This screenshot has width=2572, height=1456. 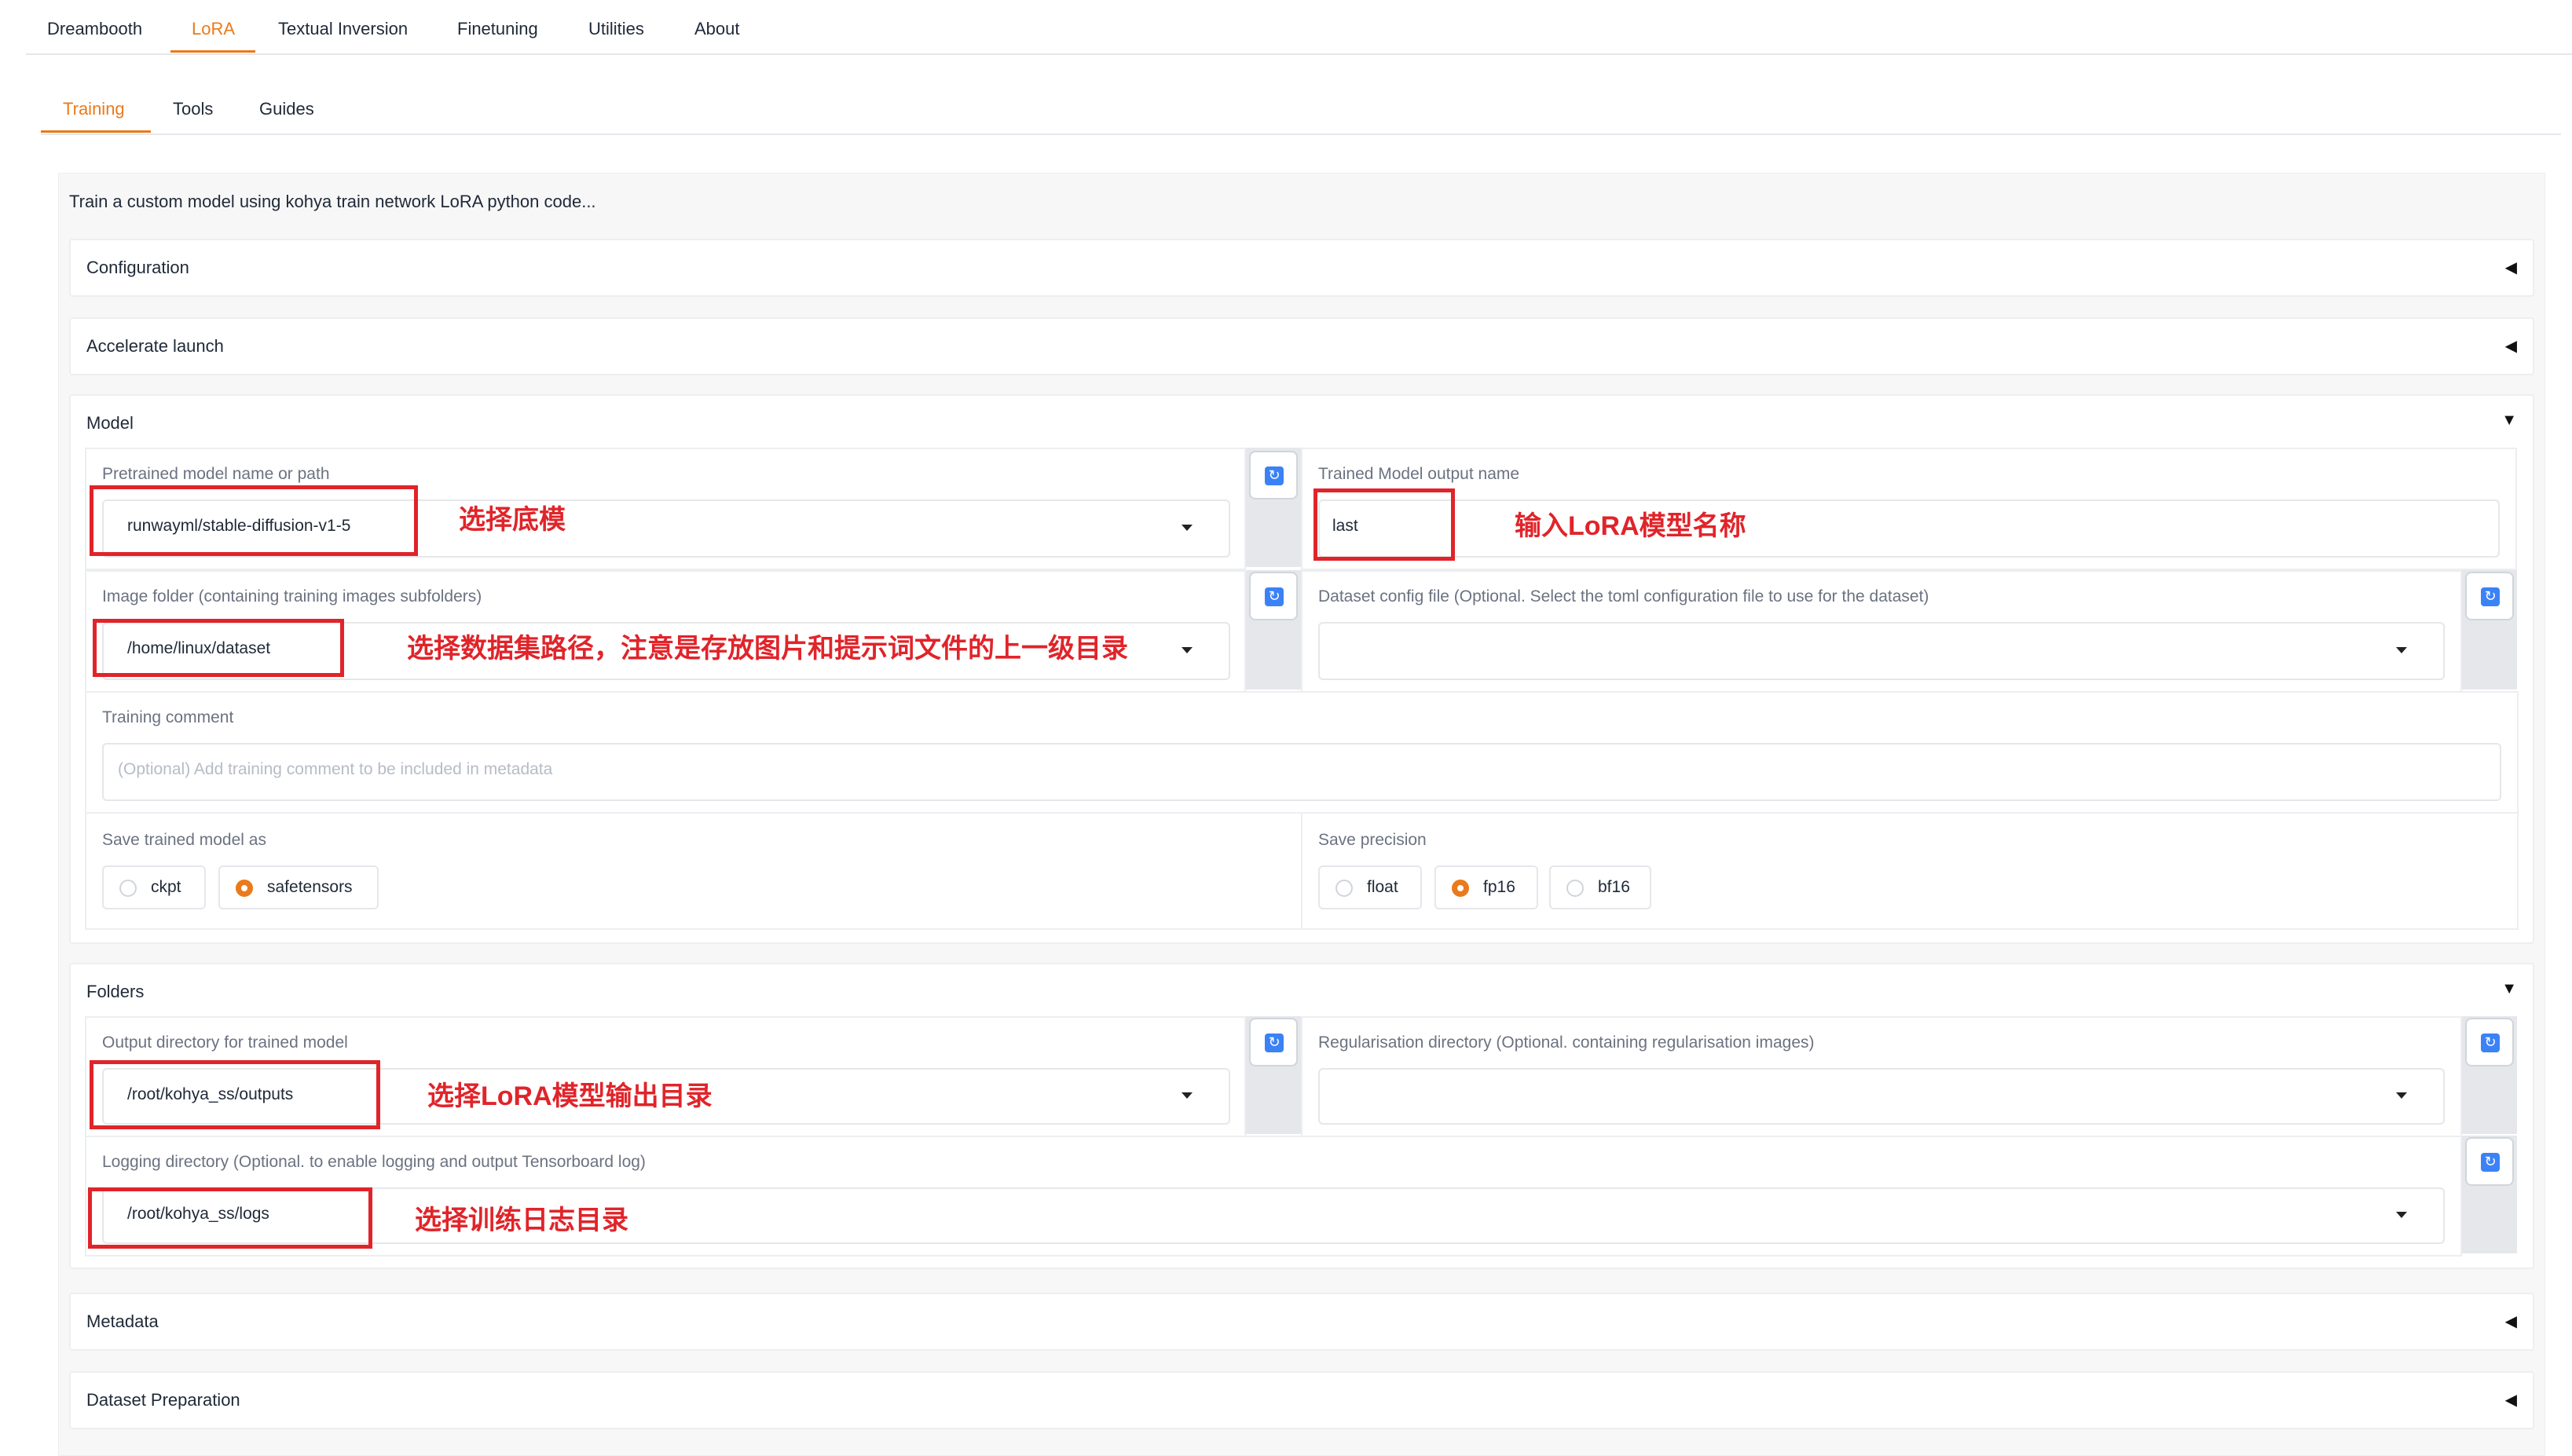 I want to click on tab-finetuning: Finetuning, so click(x=497, y=29).